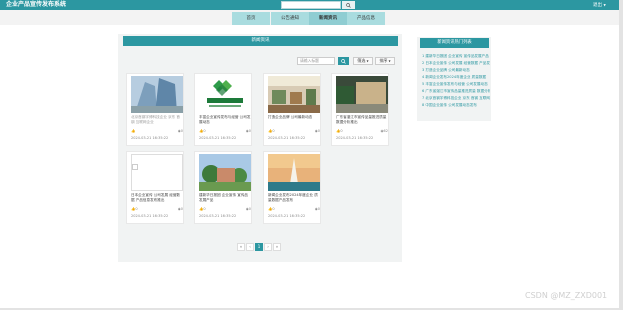 The width and height of the screenshot is (623, 310). I want to click on news-title: 打造企业品牌 公司最新动态, so click(290, 117).